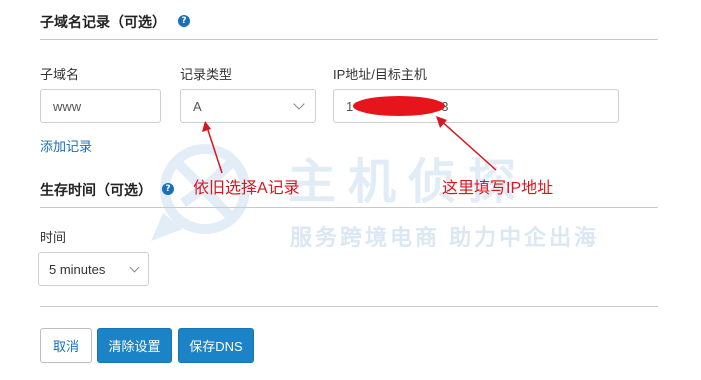  Describe the element at coordinates (197, 106) in the screenshot. I see `record-type-value: A` at that location.